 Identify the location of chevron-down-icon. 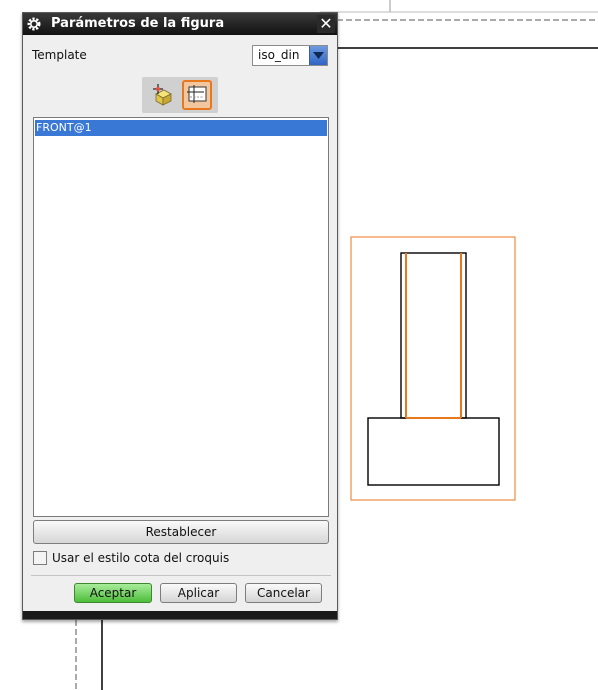
(318, 55).